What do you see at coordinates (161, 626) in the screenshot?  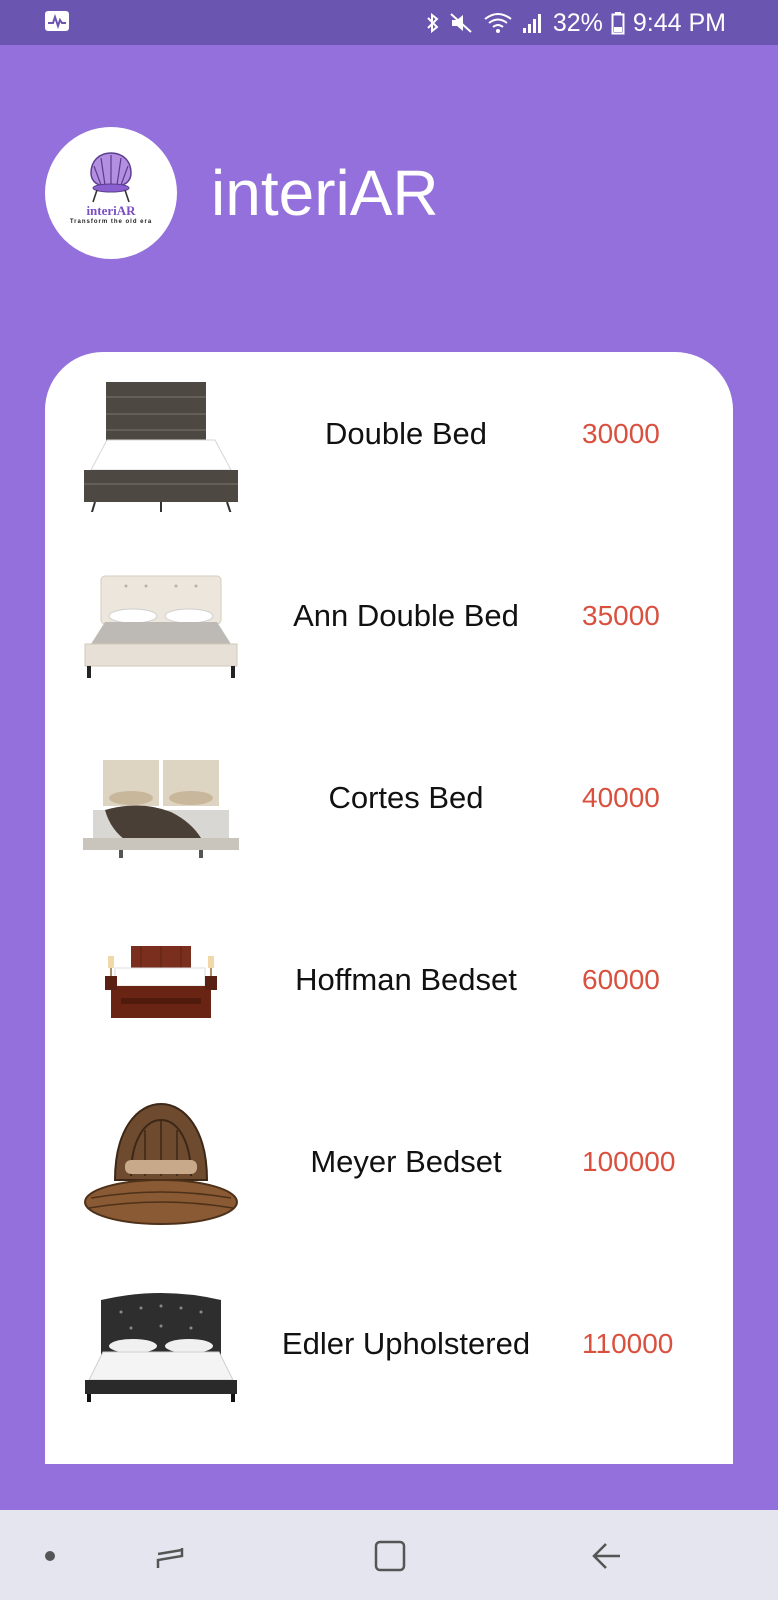 I see `ann-double-bed-image` at bounding box center [161, 626].